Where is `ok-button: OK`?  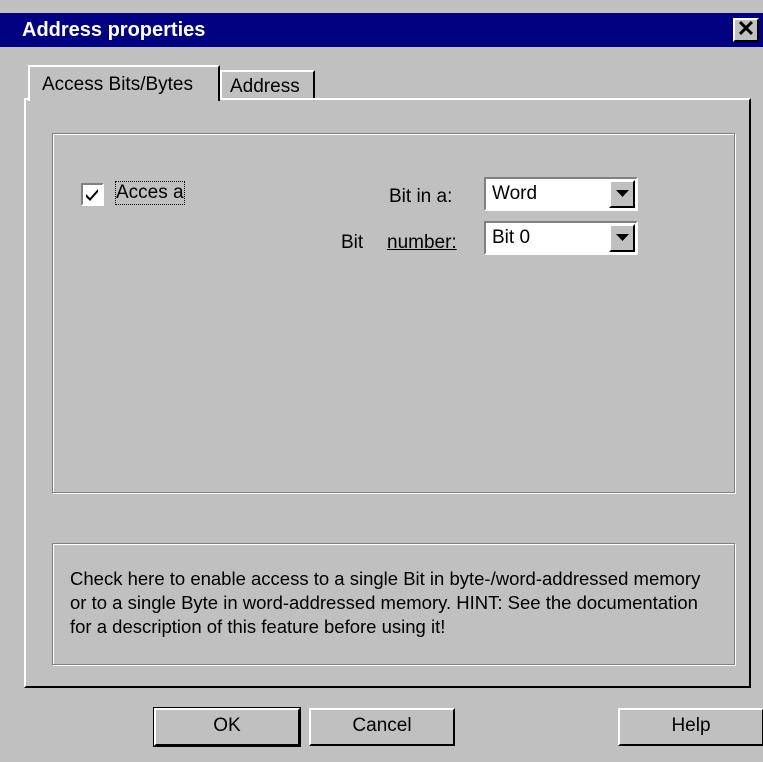
ok-button: OK is located at coordinates (227, 727).